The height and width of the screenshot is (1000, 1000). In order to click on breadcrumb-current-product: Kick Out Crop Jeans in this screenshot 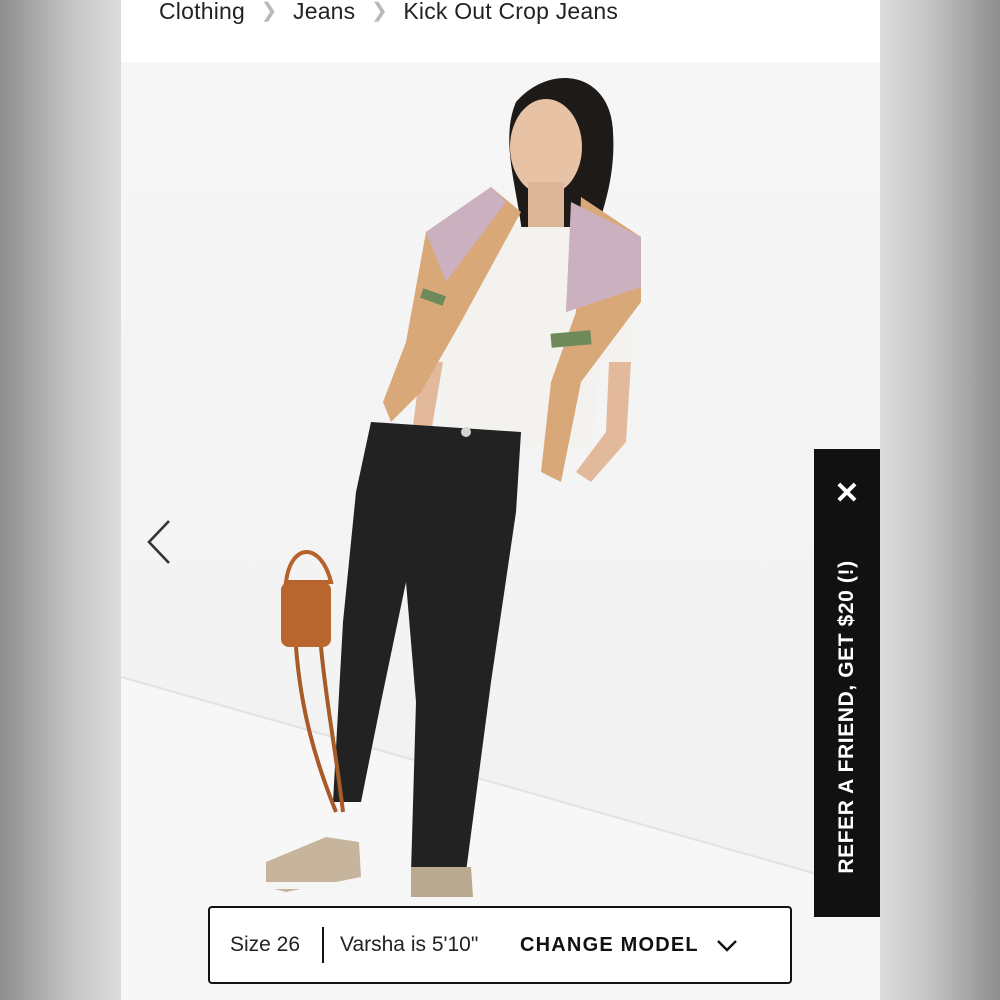, I will do `click(511, 12)`.